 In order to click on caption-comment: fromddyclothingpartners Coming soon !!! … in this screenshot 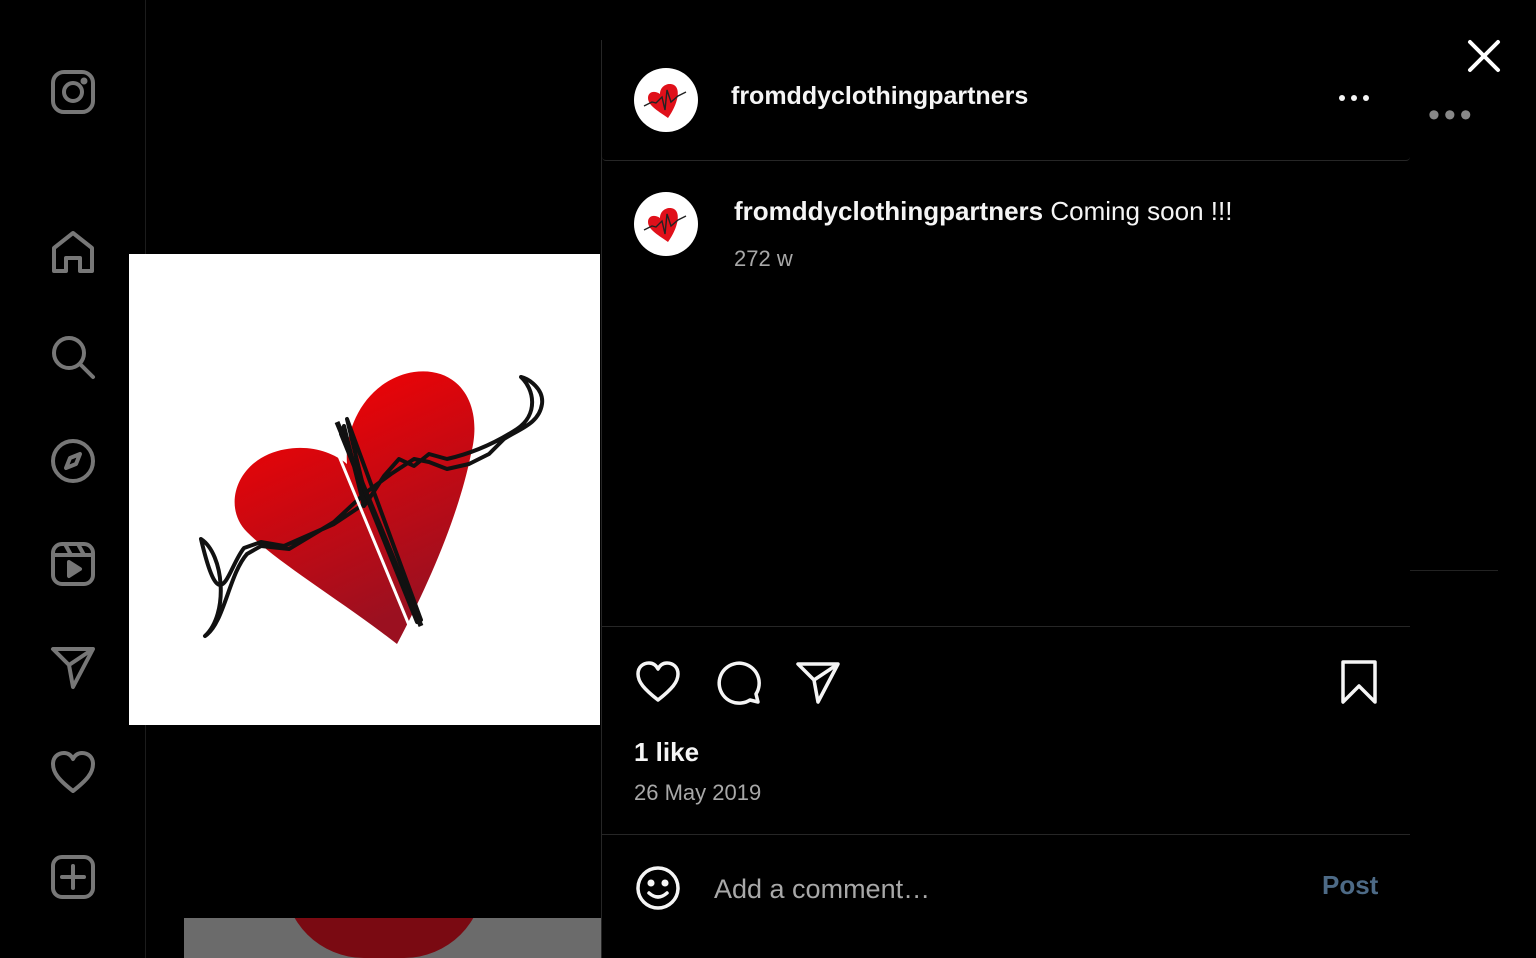, I will do `click(1014, 237)`.